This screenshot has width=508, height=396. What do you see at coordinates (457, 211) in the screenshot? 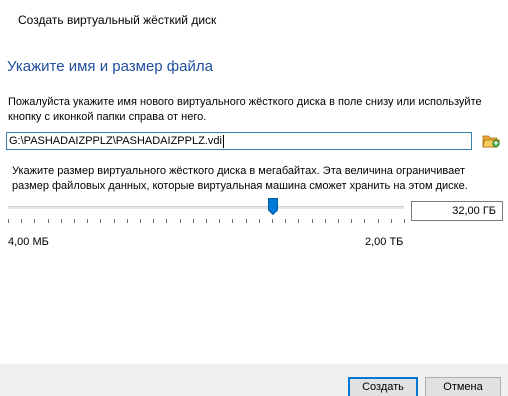
I see `disk-size-input` at bounding box center [457, 211].